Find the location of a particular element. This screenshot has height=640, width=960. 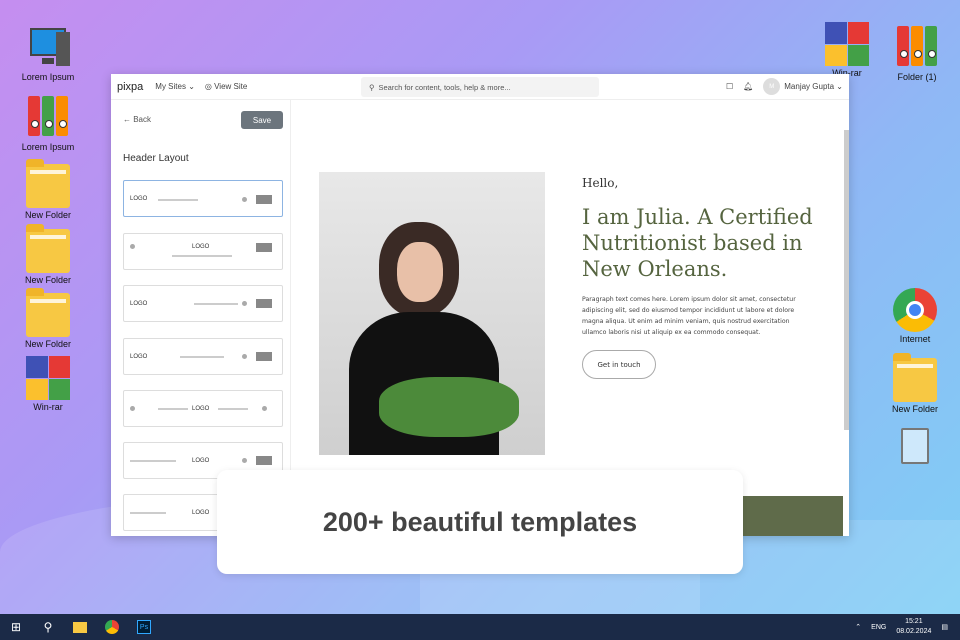

get-in-touch-button: Get in touch is located at coordinates (619, 364).